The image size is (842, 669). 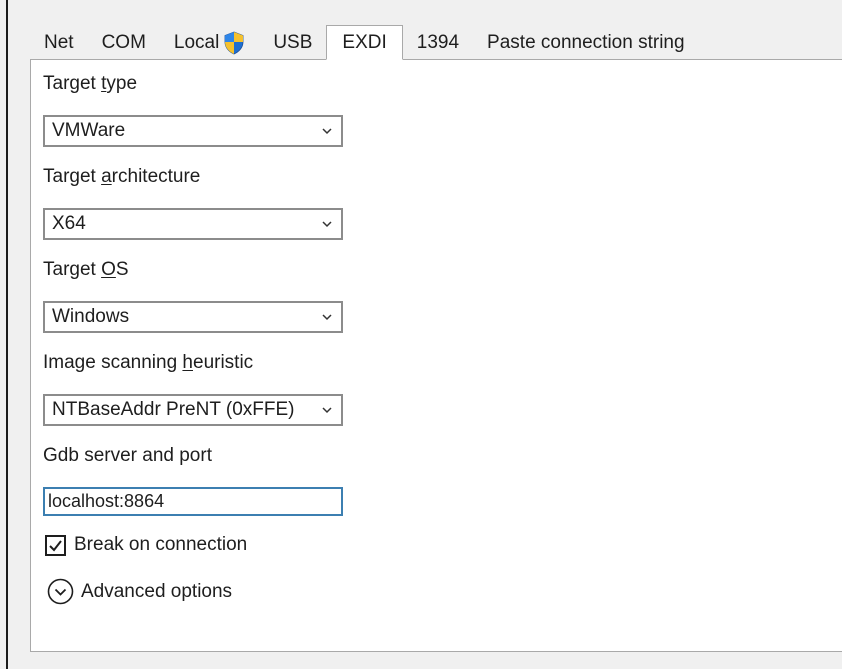 I want to click on tab-paste-label: Paste connection string, so click(x=586, y=42).